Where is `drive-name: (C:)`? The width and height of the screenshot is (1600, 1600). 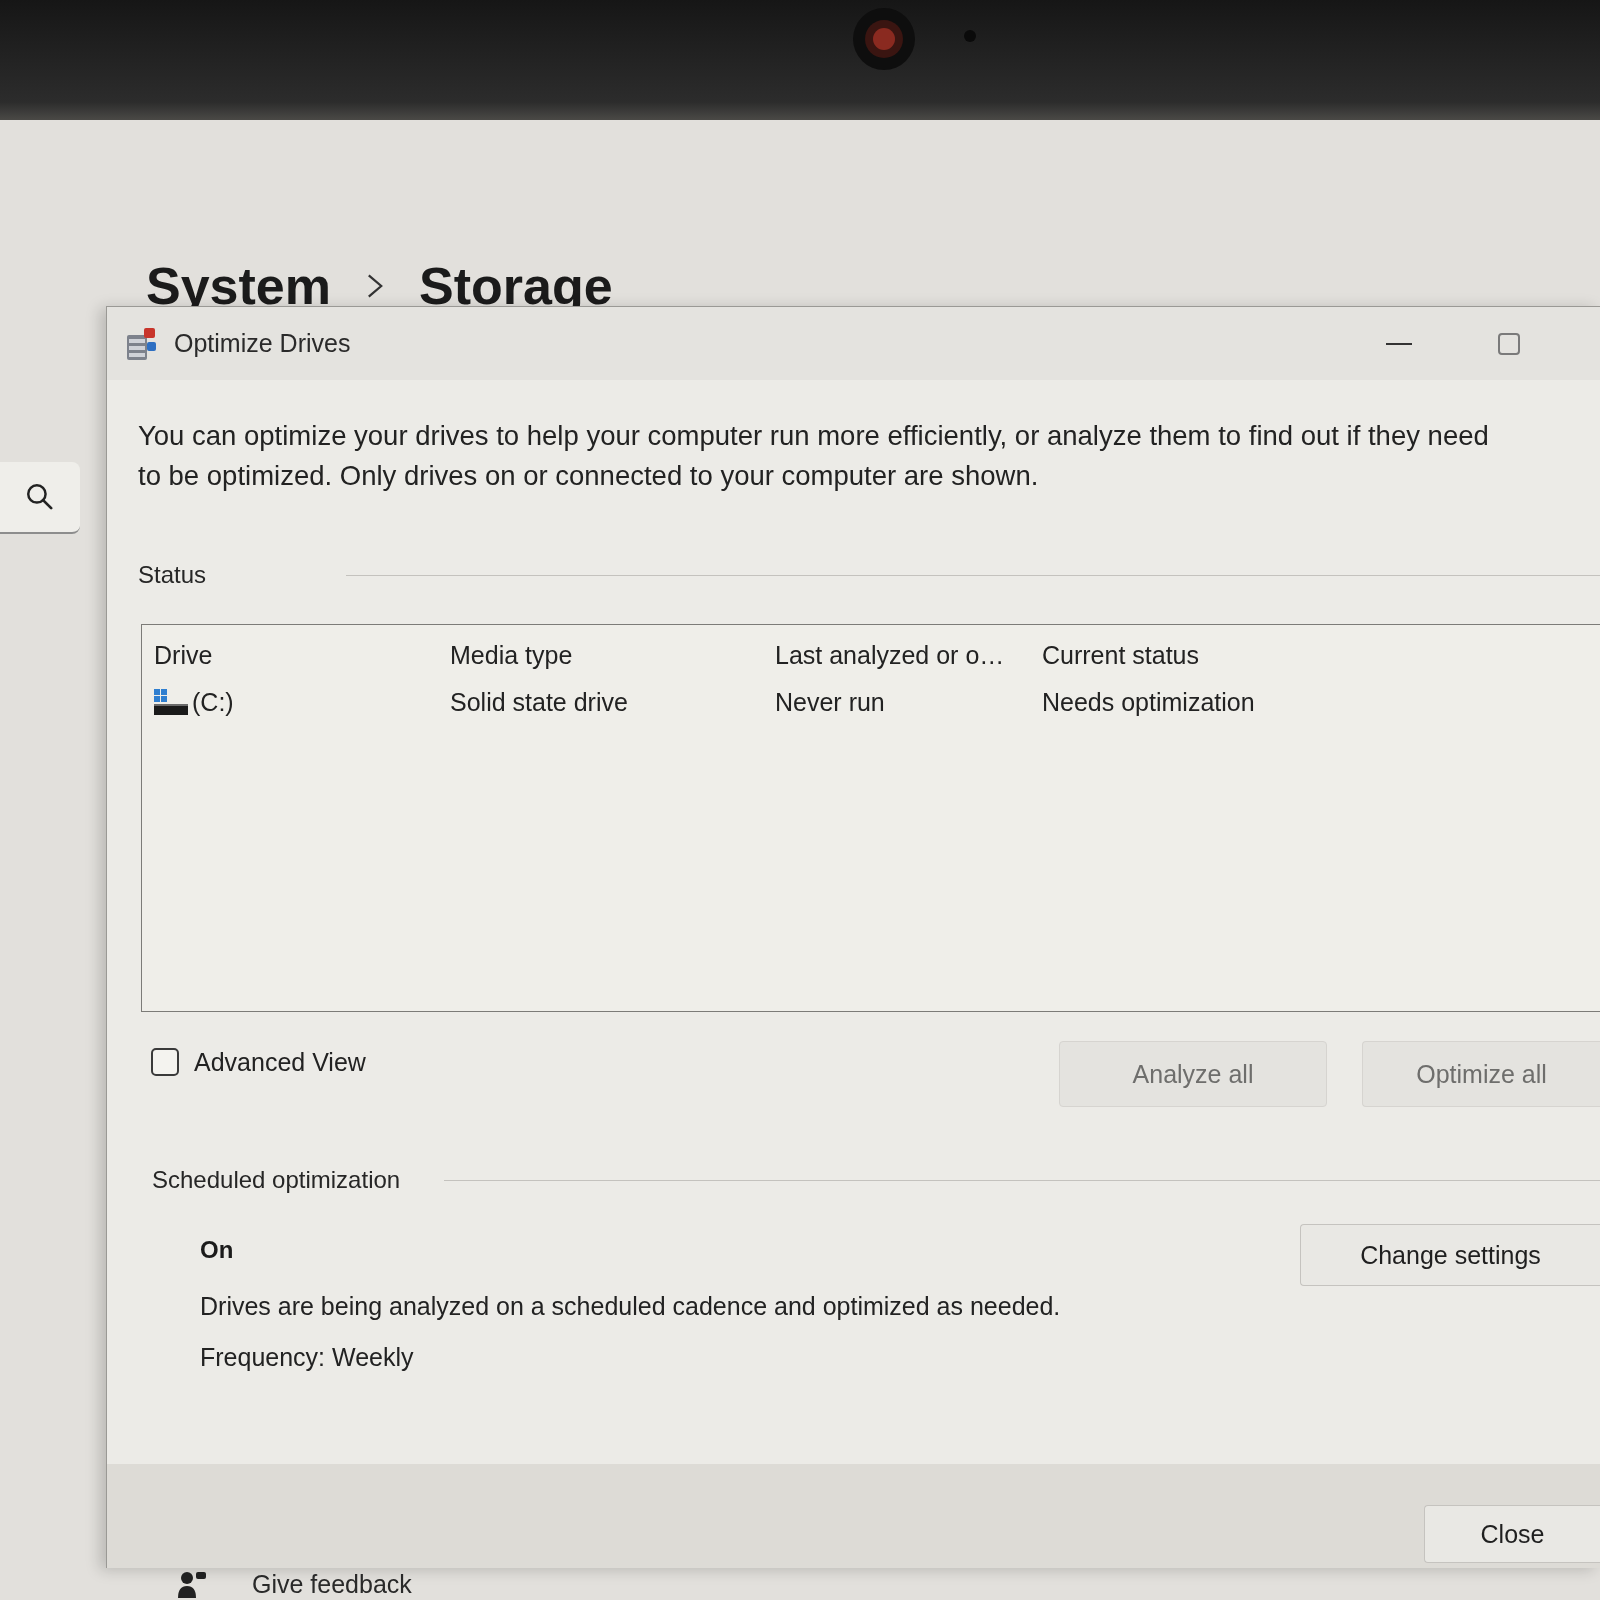
drive-name: (C:) is located at coordinates (213, 702).